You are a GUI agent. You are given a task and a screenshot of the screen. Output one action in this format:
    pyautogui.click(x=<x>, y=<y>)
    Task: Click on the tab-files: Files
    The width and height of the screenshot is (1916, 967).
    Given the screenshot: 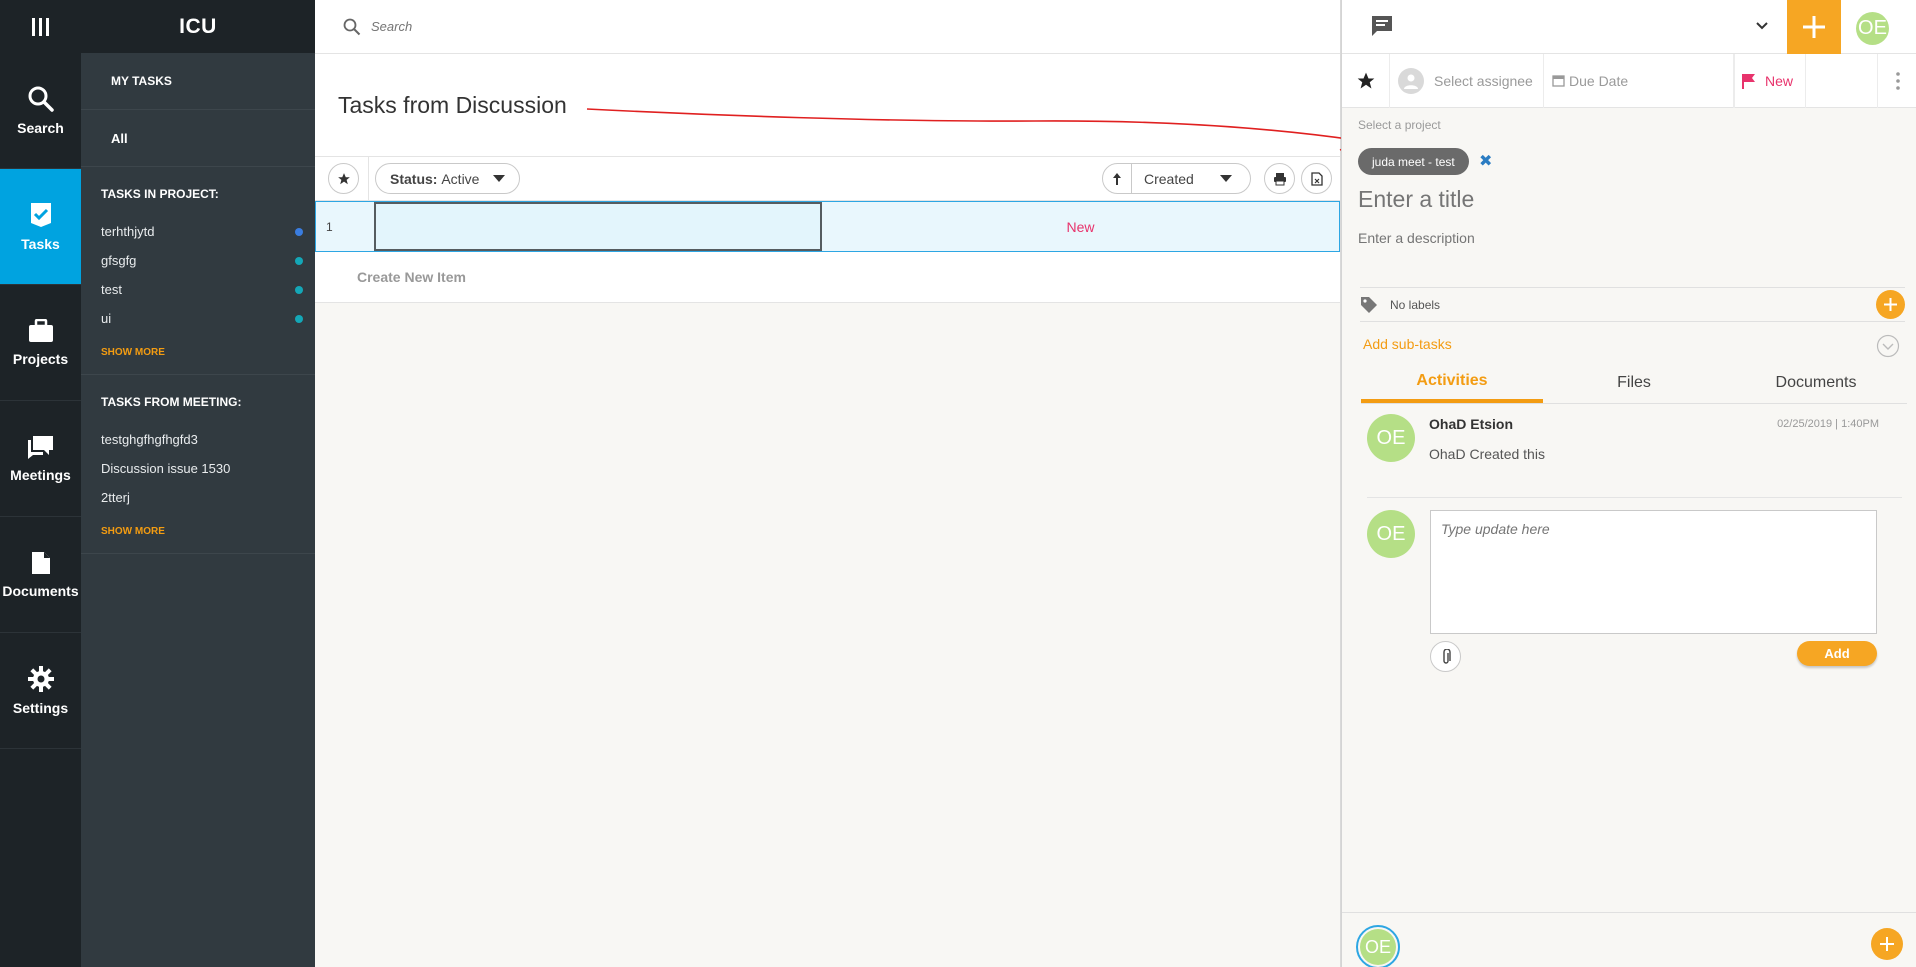 What is the action you would take?
    pyautogui.click(x=1634, y=382)
    